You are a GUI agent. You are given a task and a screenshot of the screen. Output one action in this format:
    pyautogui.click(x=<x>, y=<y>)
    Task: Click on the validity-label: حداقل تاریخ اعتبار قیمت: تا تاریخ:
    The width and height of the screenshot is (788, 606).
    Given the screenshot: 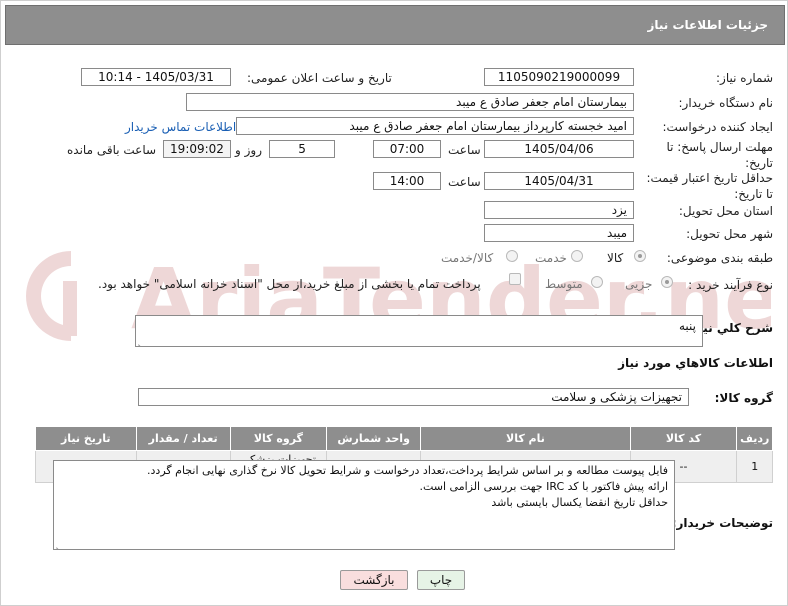 What is the action you would take?
    pyautogui.click(x=709, y=186)
    